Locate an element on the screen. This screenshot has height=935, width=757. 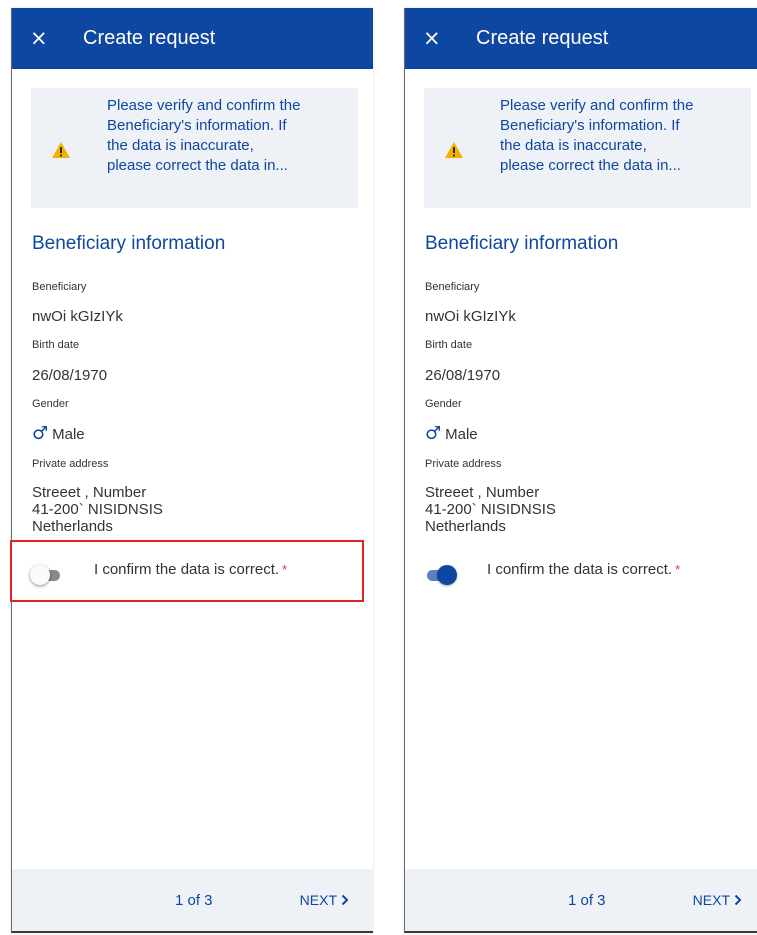
confirm-label: I confirm the data is correct. * is located at coordinates (584, 569).